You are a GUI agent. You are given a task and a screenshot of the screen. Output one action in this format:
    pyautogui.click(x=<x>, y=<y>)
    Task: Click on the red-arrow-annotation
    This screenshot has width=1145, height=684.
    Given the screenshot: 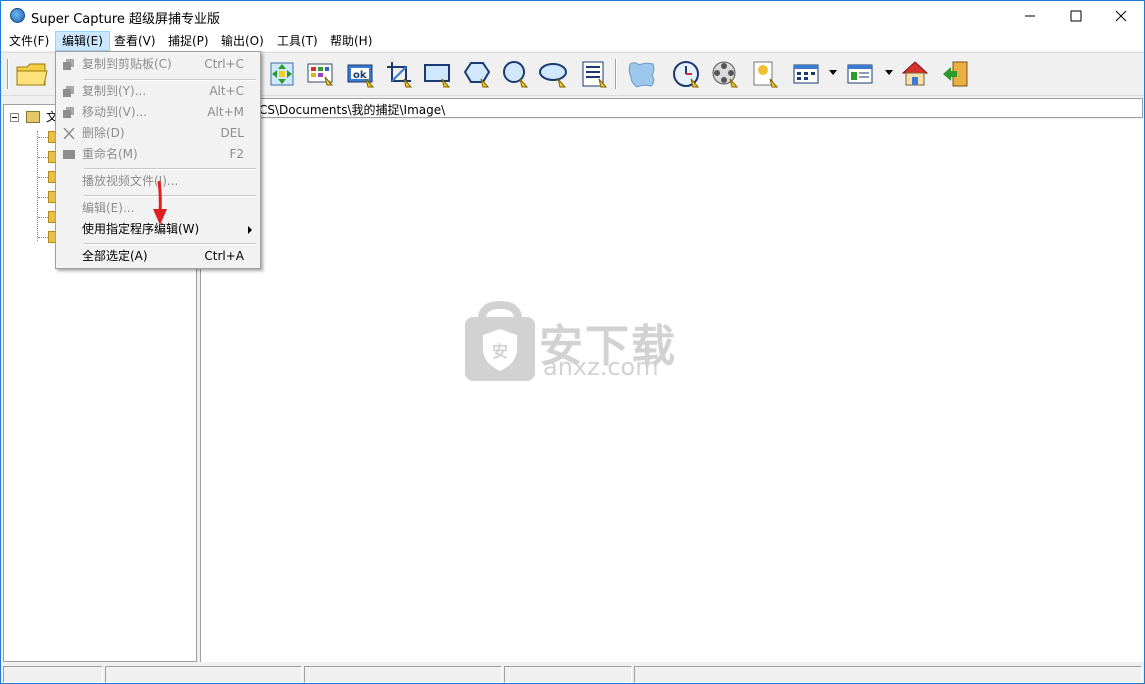 What is the action you would take?
    pyautogui.click(x=160, y=202)
    